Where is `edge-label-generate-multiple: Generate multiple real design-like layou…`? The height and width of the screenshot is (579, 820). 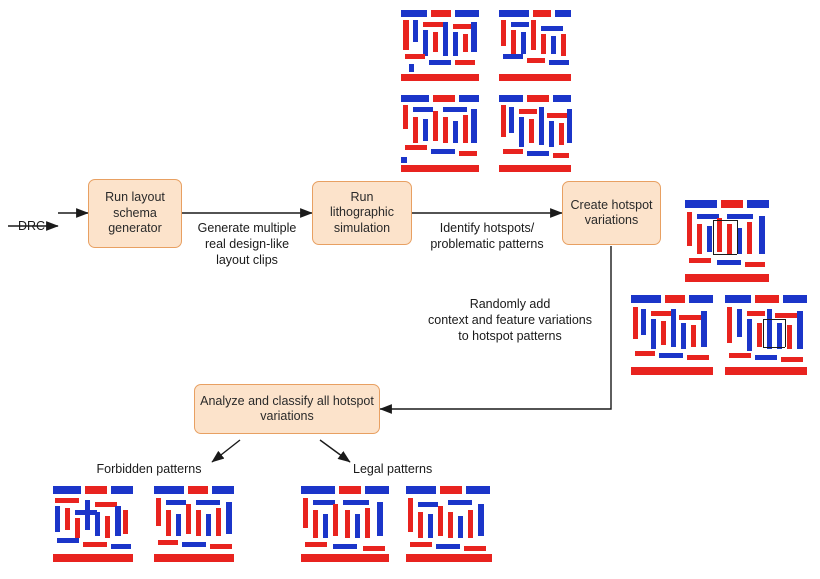 edge-label-generate-multiple: Generate multiple real design-like layou… is located at coordinates (247, 244).